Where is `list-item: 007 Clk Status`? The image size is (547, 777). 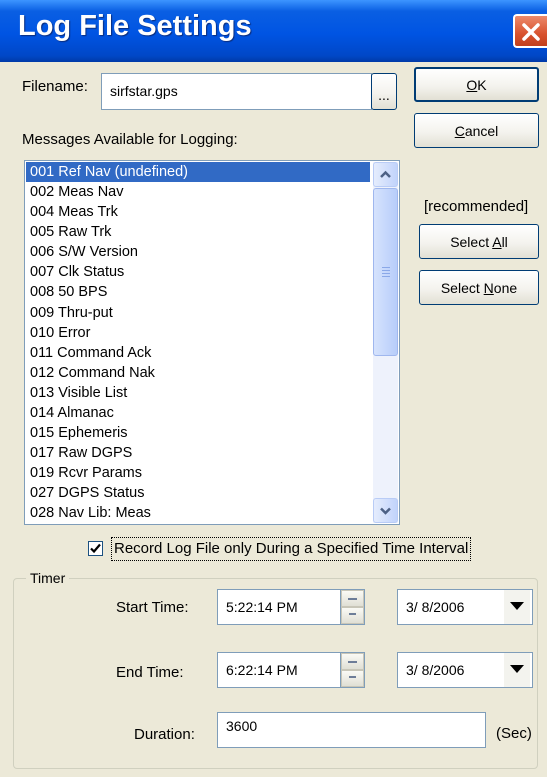
list-item: 007 Clk Status is located at coordinates (198, 272).